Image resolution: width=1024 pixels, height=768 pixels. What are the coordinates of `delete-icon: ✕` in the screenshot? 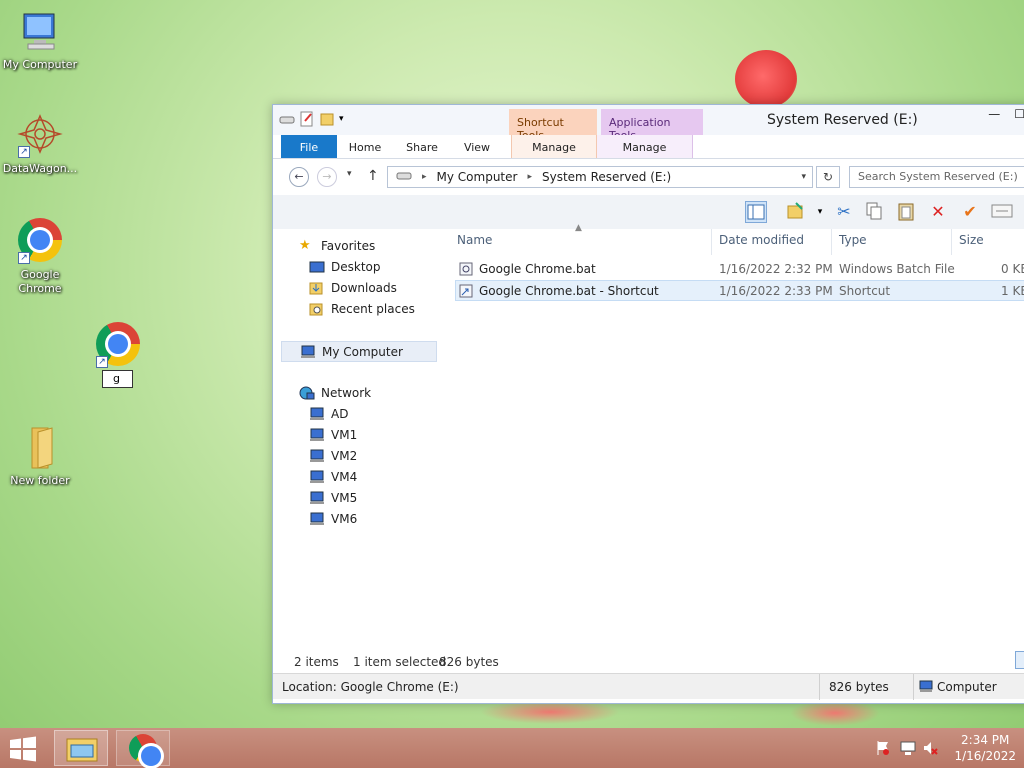 It's located at (938, 212).